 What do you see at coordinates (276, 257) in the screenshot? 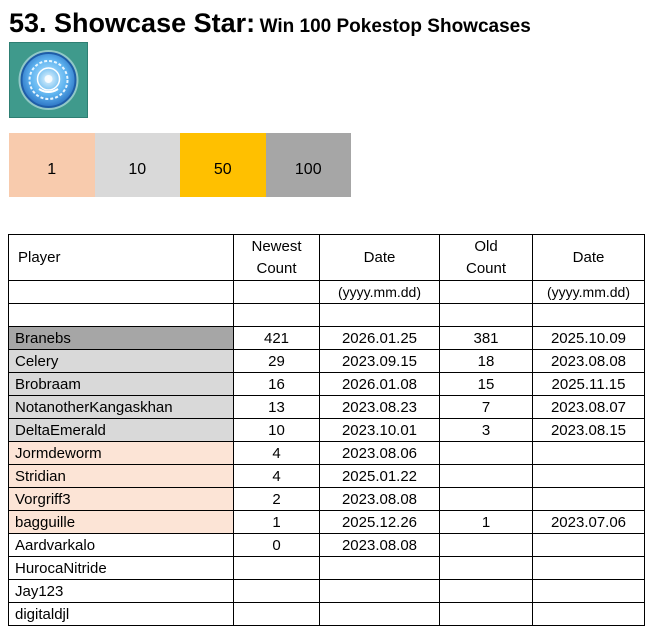
I see `header-newest-count: Newest Count` at bounding box center [276, 257].